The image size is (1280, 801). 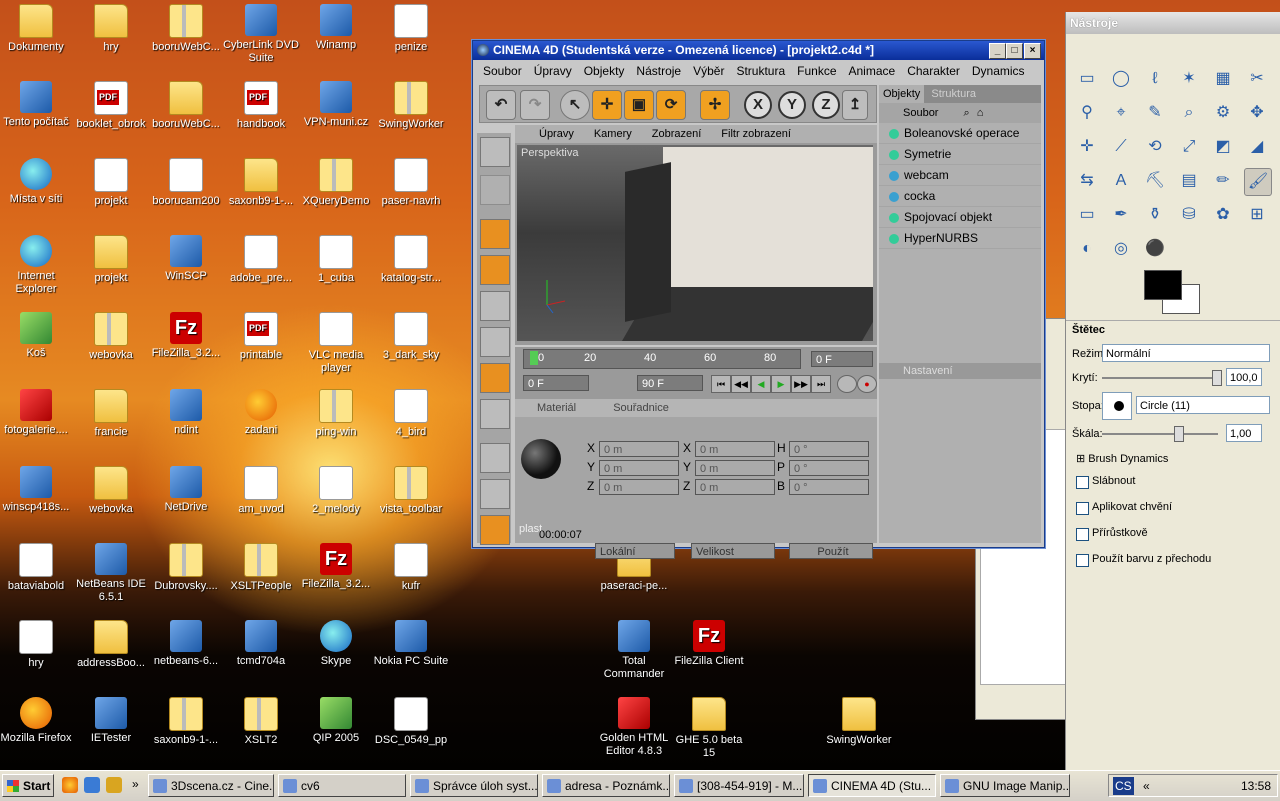 What do you see at coordinates (534, 358) in the screenshot?
I see `playhead` at bounding box center [534, 358].